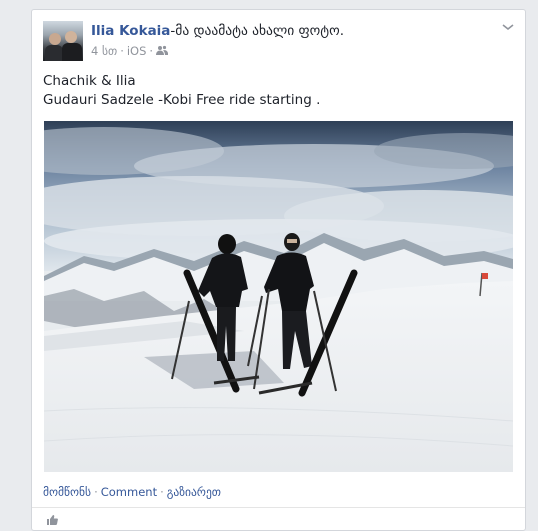 The image size is (538, 531). I want to click on post-header: Ilia Kokaia-მა დაამატა ახალი ფოტო., so click(217, 31).